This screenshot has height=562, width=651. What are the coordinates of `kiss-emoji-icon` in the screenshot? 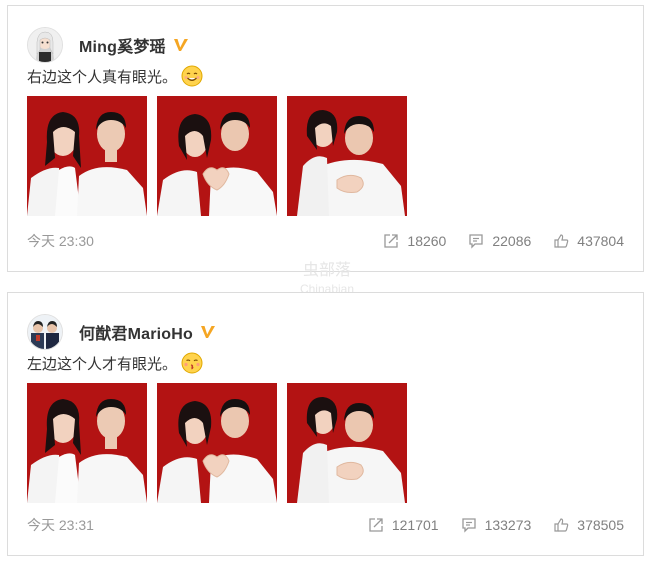 It's located at (192, 363).